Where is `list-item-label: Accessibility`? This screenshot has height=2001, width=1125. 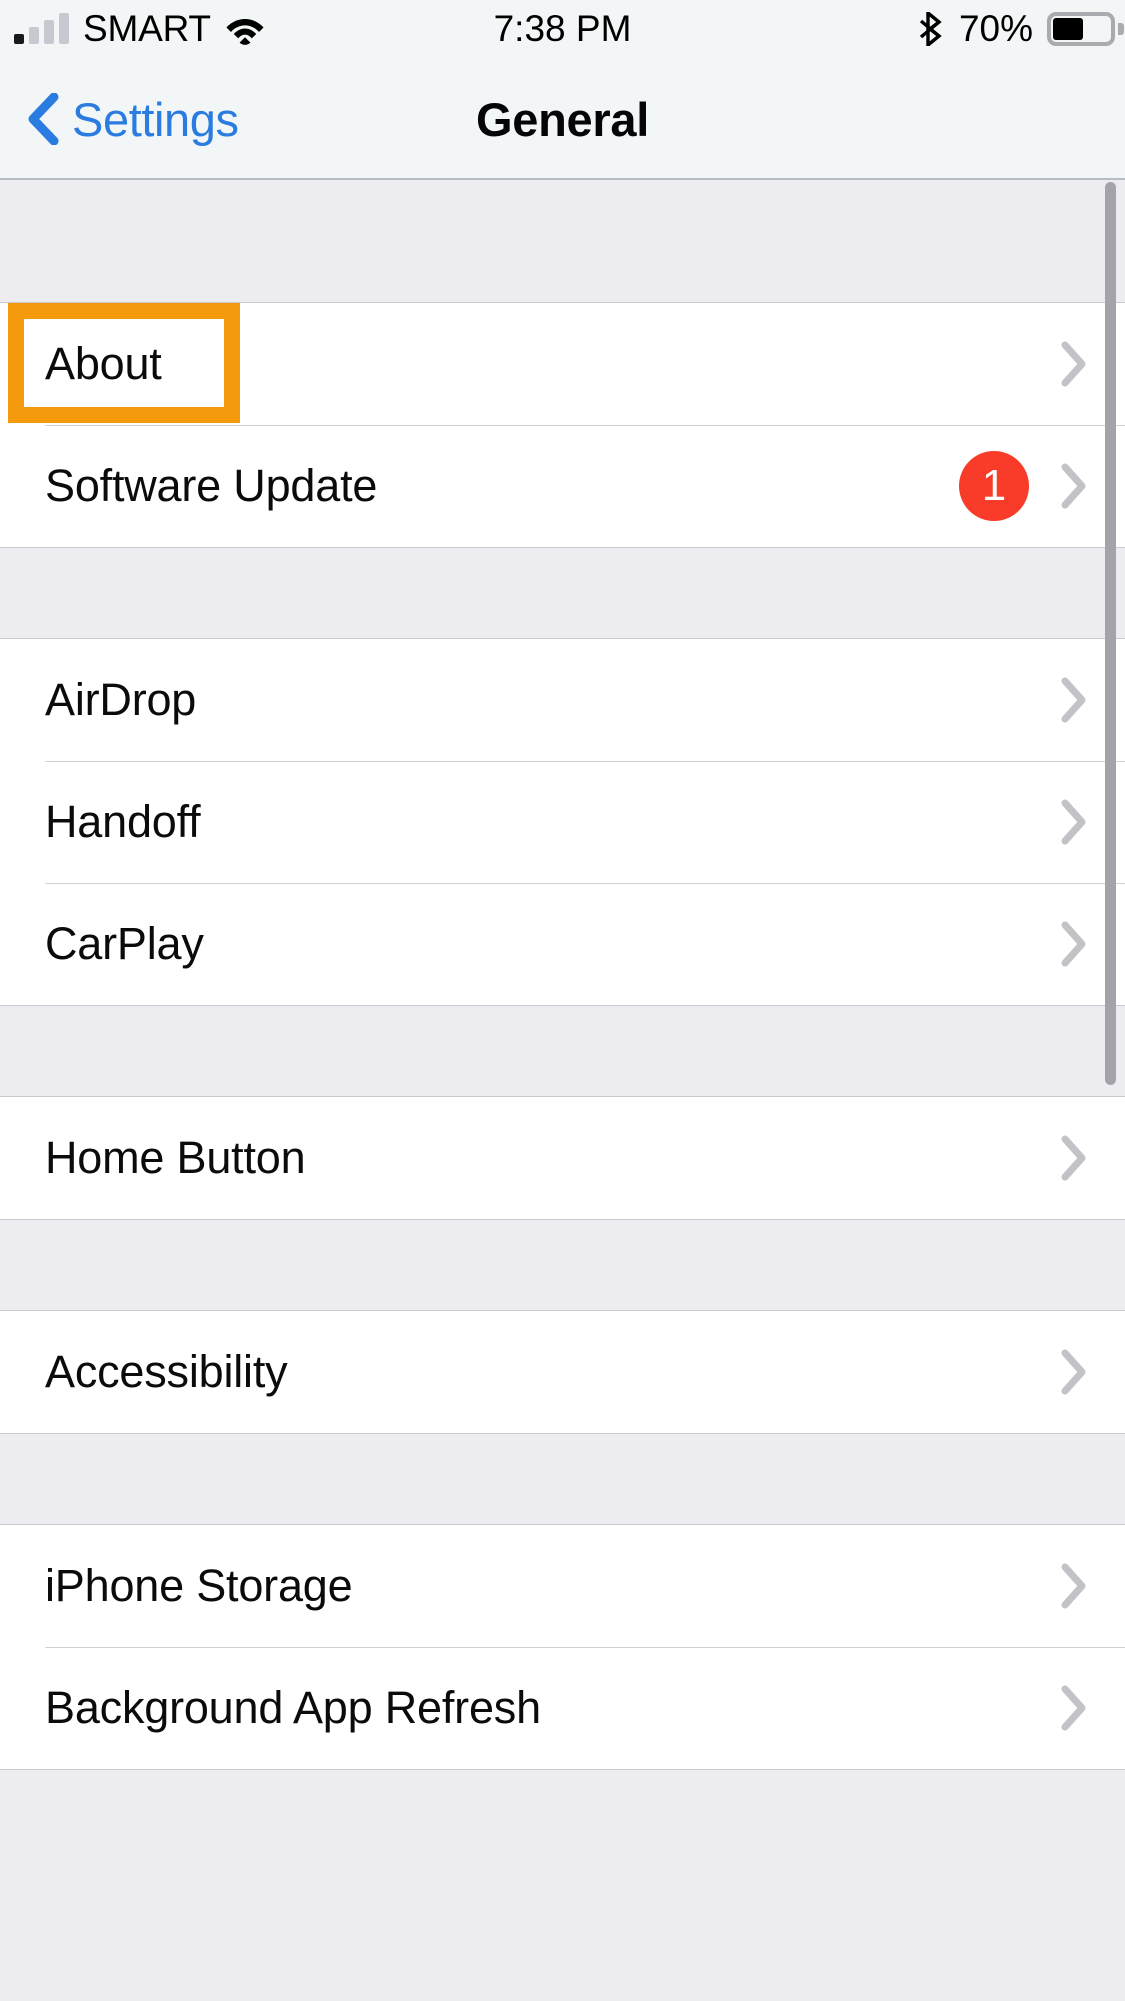 list-item-label: Accessibility is located at coordinates (166, 1371).